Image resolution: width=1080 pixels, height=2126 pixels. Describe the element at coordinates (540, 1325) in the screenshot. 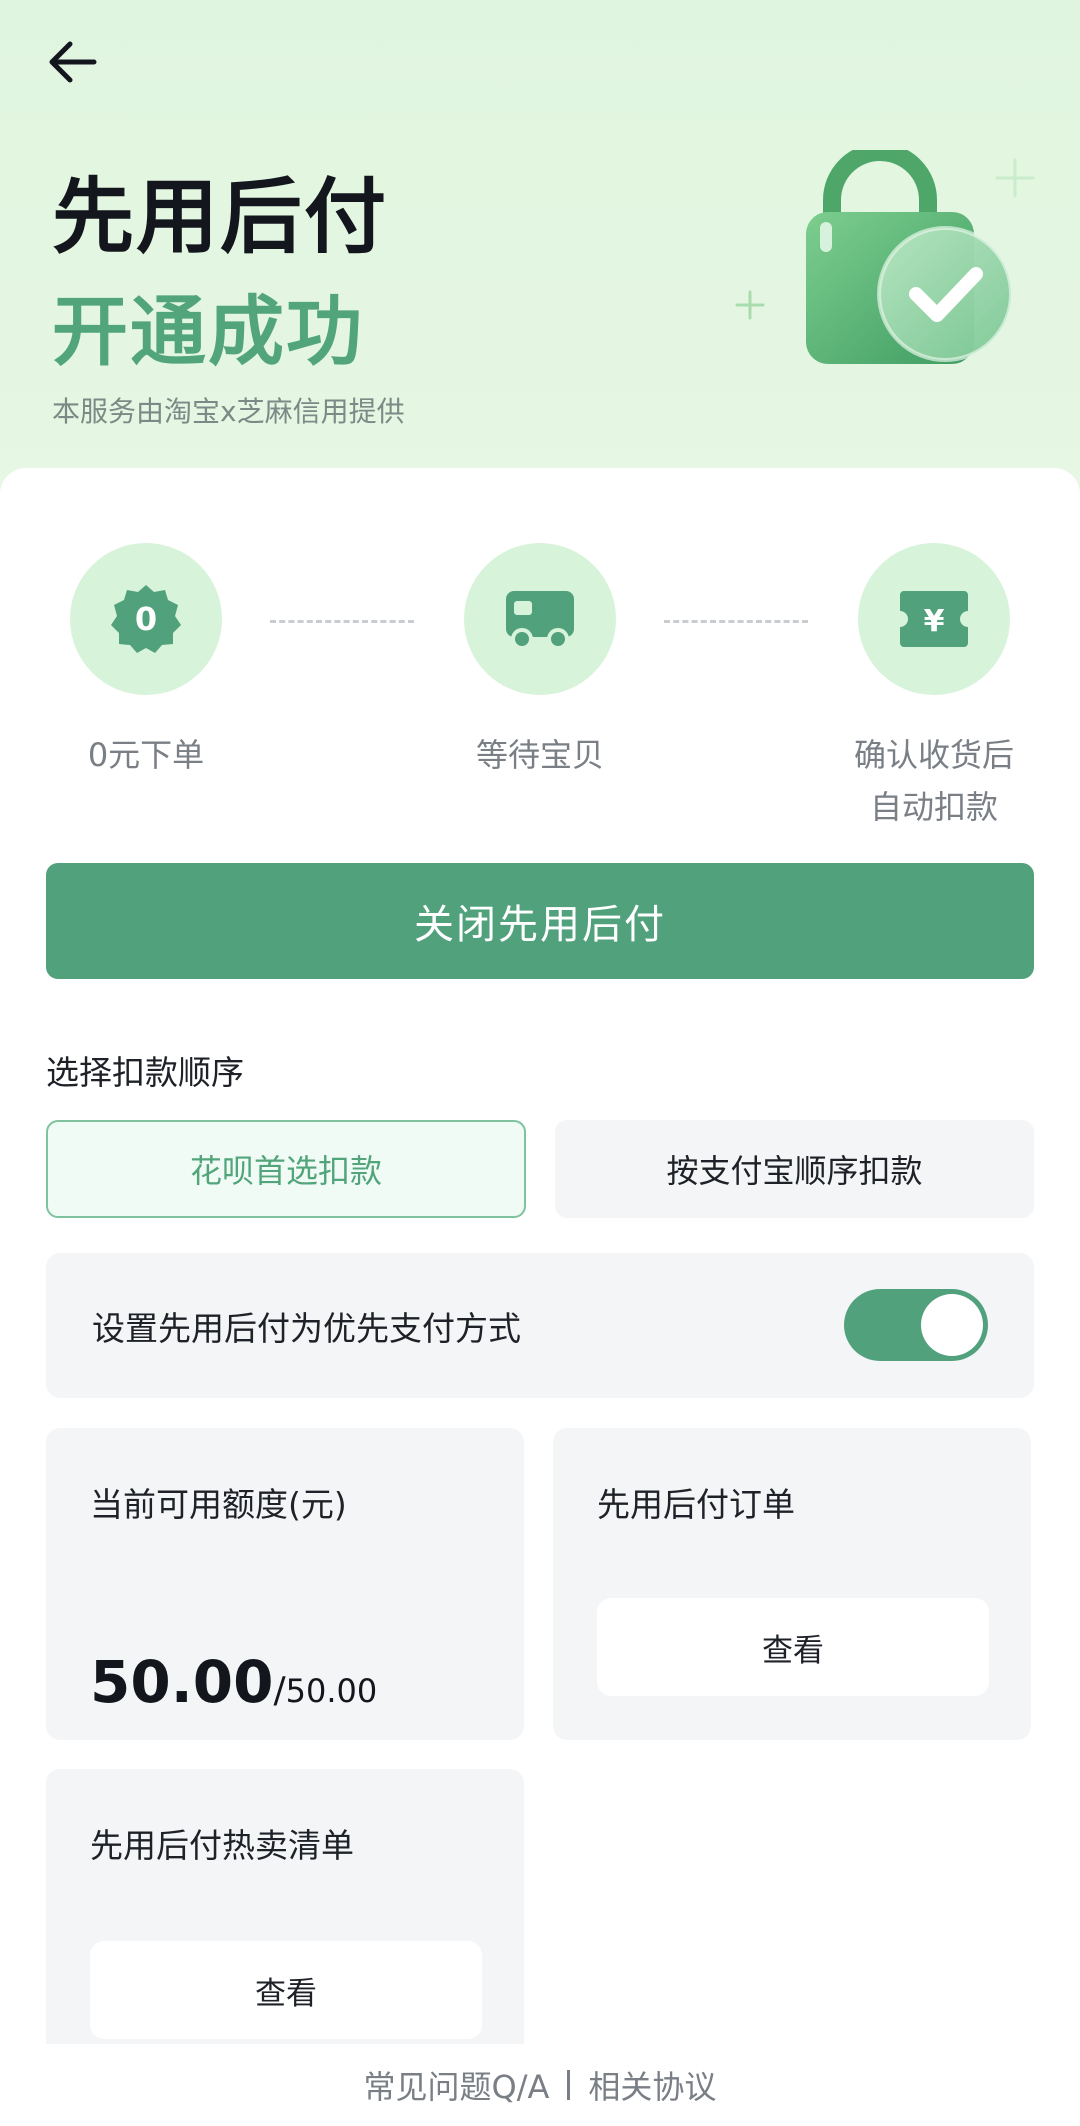

I see `priority-payment-row: 设置先用后付为优先支付方式` at that location.